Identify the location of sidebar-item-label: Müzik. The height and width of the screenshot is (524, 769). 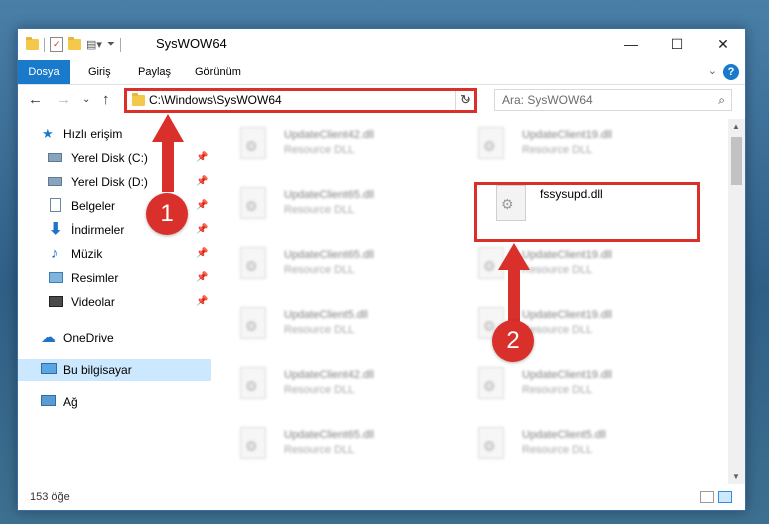
(87, 254).